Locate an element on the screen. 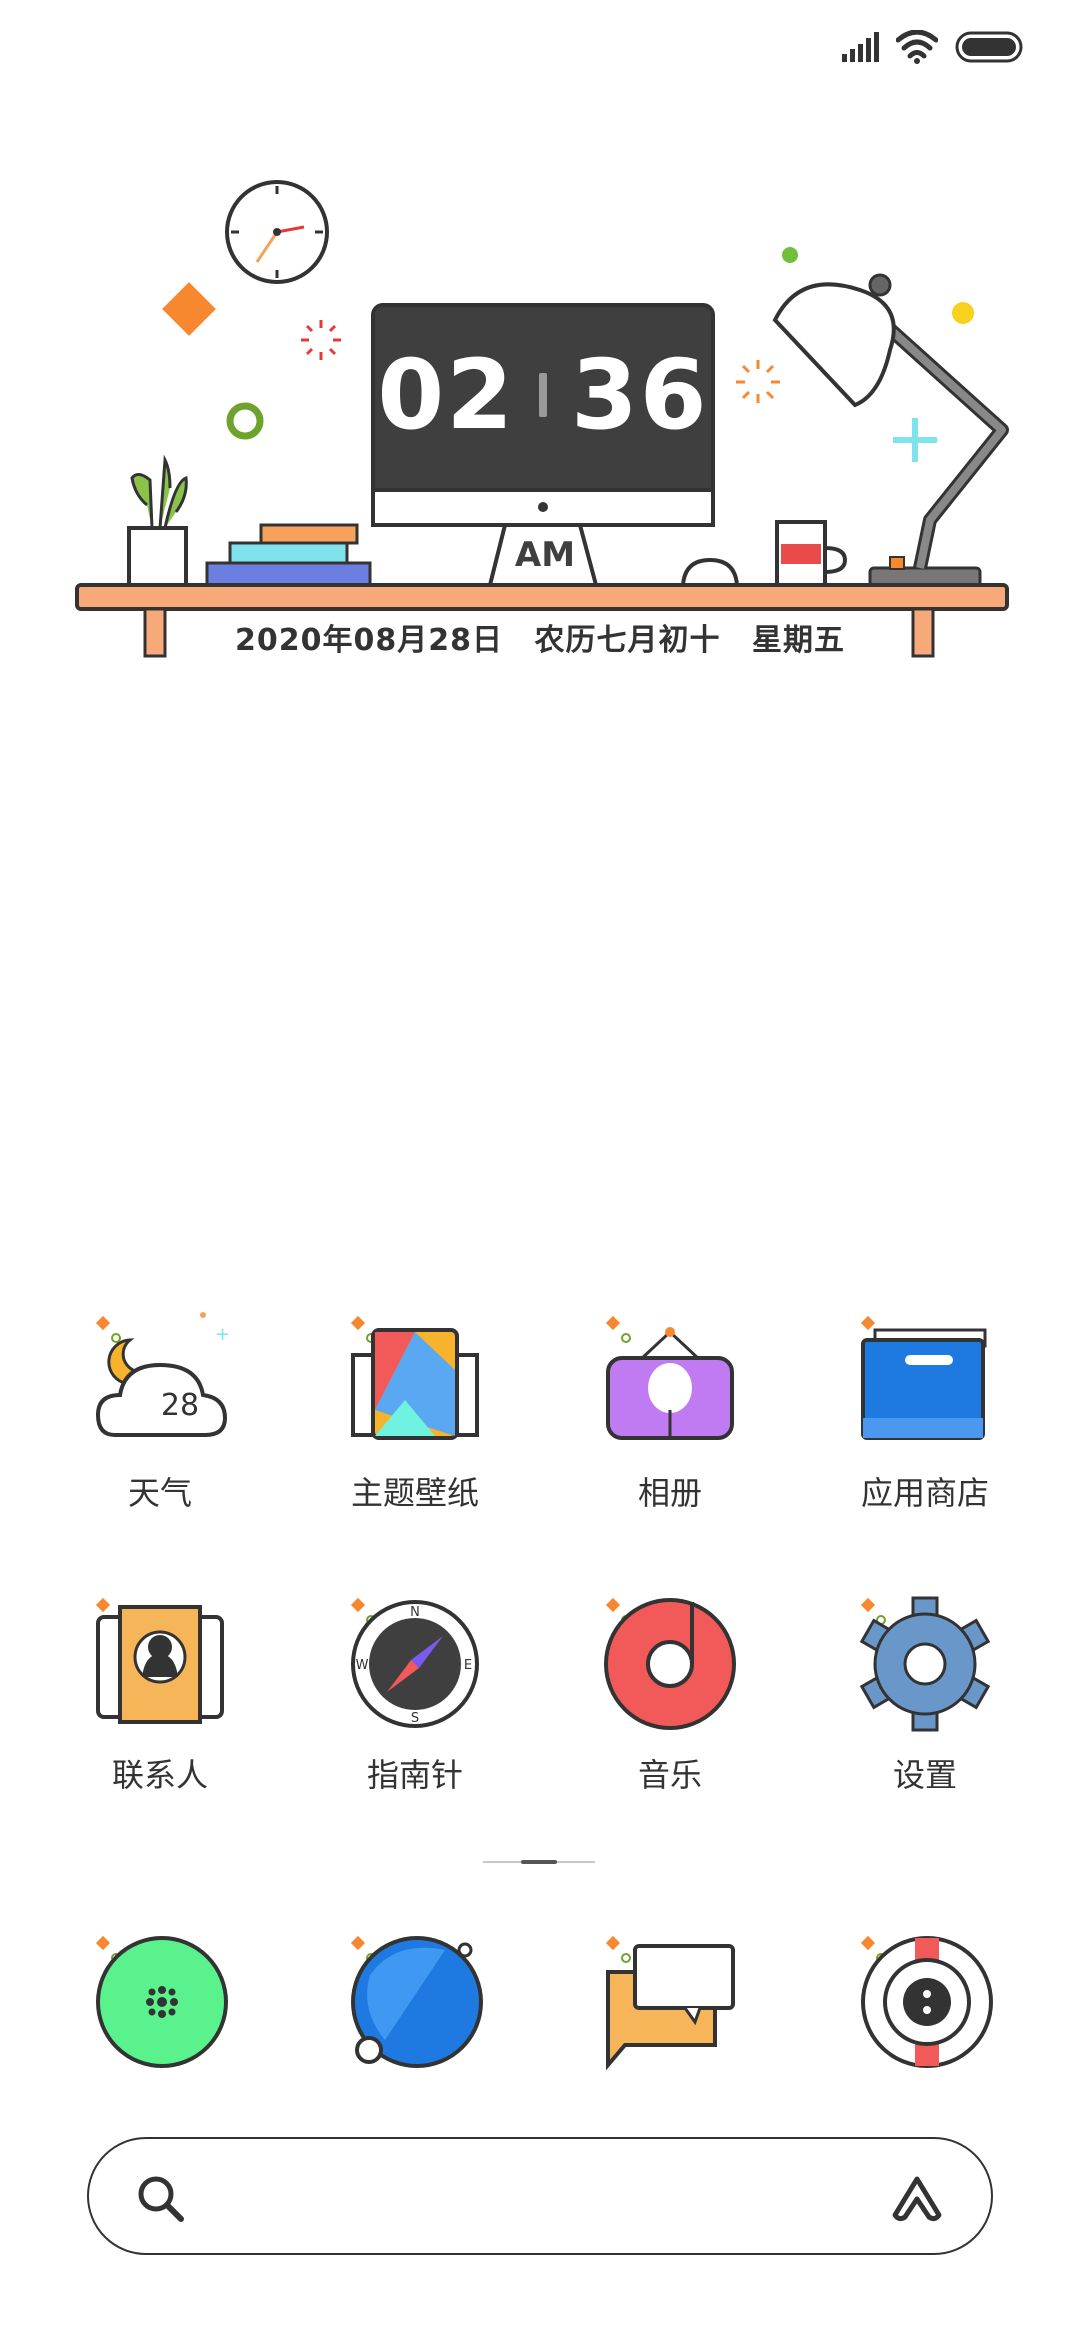  app-music: 音乐 is located at coordinates (660, 1707).